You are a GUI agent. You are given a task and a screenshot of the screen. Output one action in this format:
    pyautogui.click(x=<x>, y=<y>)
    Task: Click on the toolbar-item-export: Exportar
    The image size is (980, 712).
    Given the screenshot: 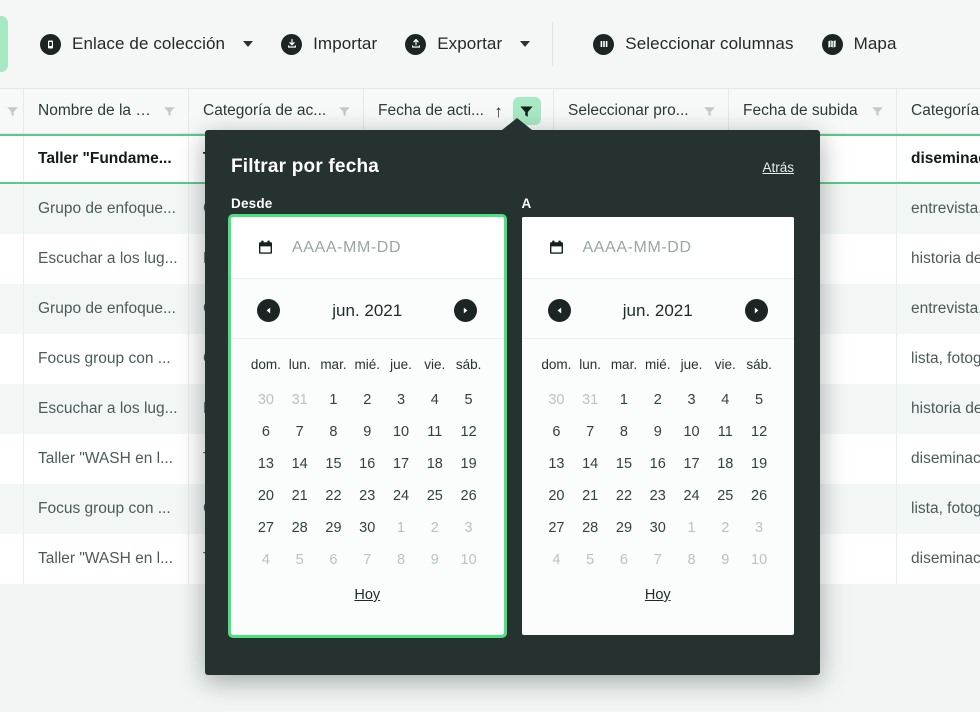 What is the action you would take?
    pyautogui.click(x=467, y=44)
    